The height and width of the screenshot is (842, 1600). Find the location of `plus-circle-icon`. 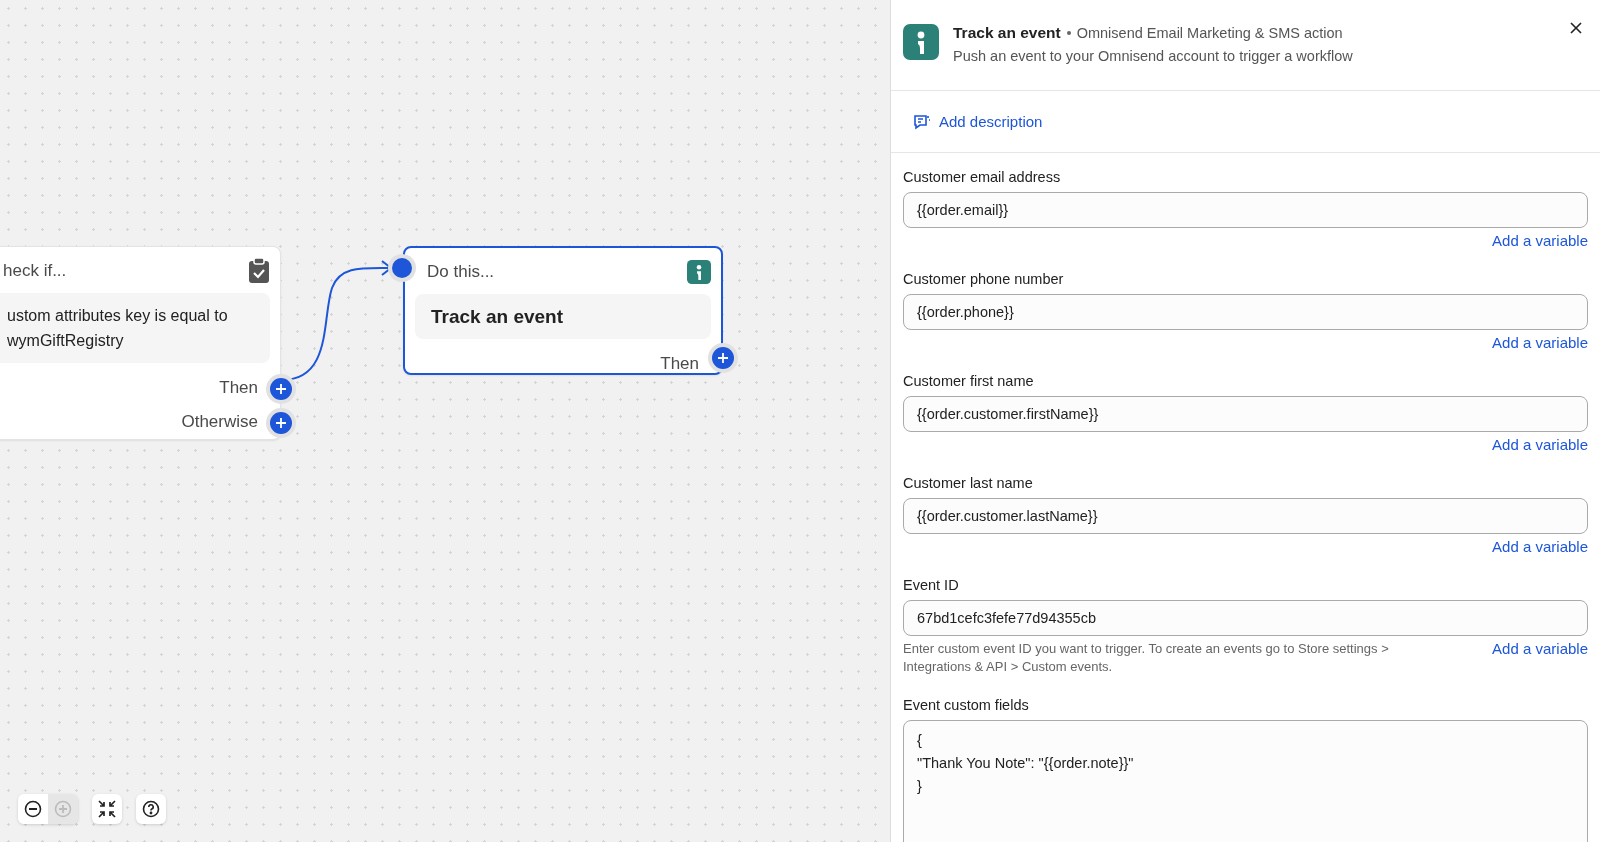

plus-circle-icon is located at coordinates (63, 809).